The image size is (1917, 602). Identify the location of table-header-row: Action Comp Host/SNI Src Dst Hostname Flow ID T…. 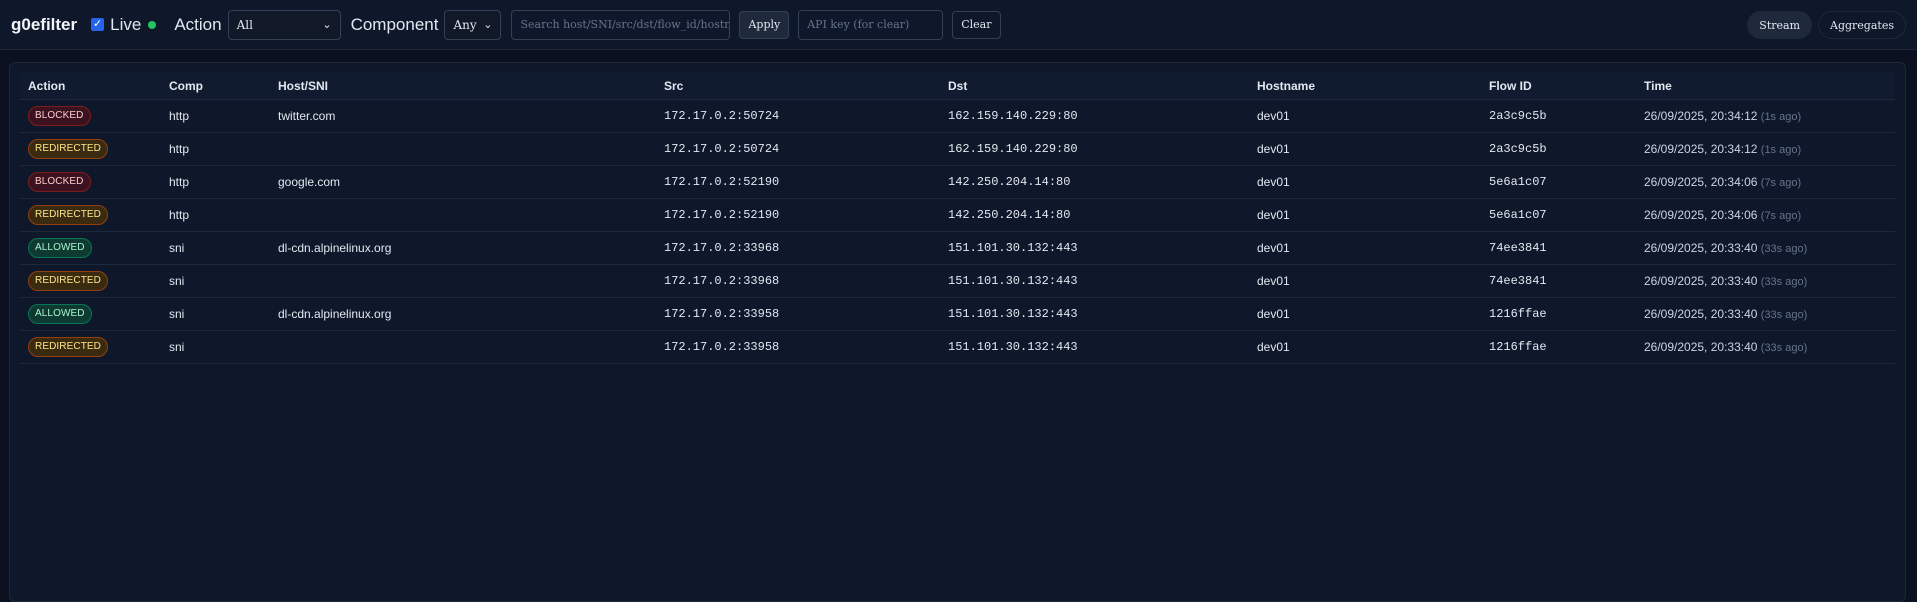
(957, 86).